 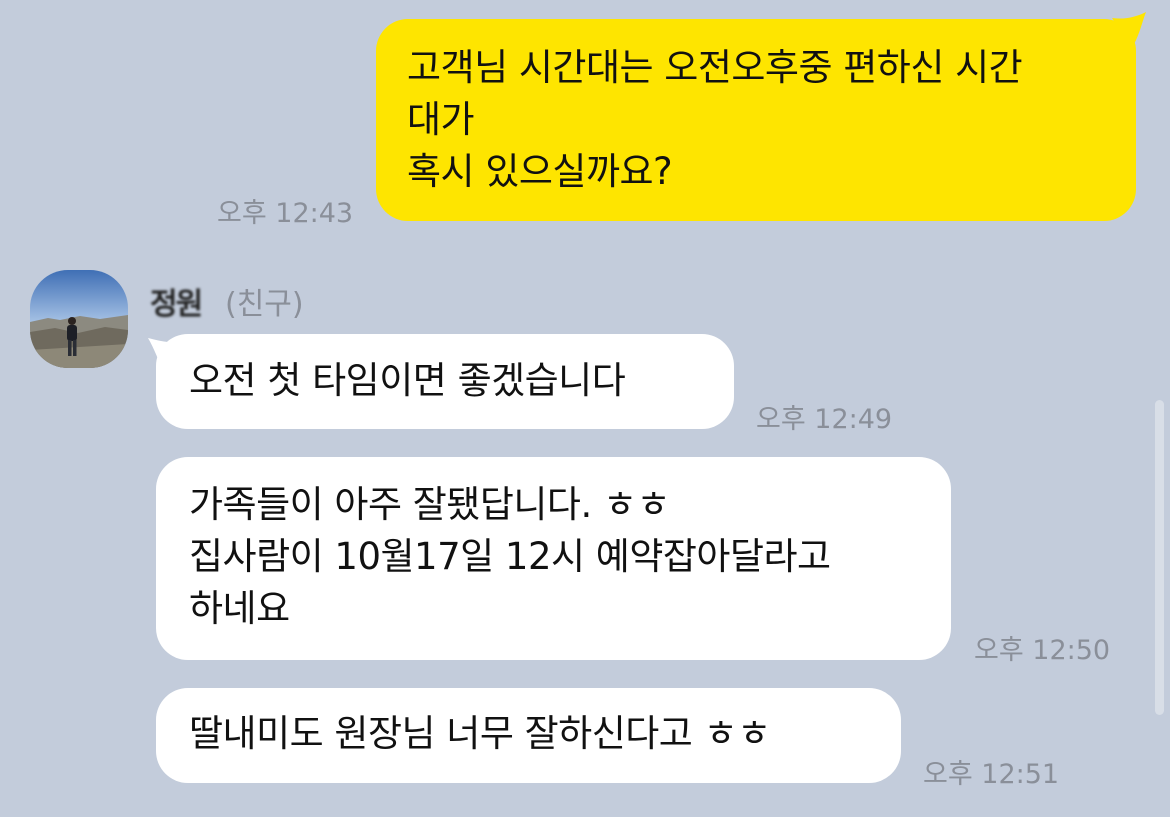 I want to click on profile-photo-avatar, so click(x=79, y=319).